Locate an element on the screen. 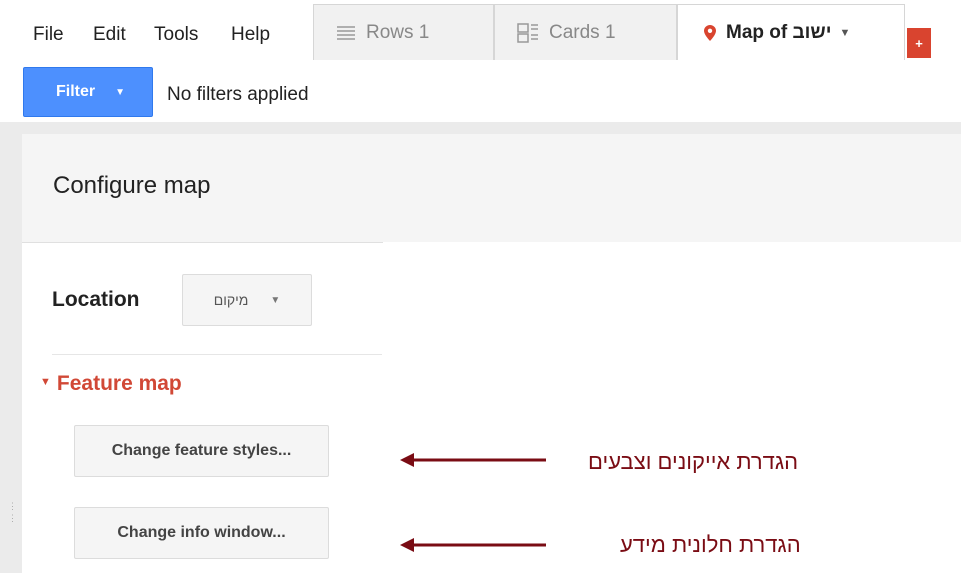 Image resolution: width=961 pixels, height=573 pixels. tab-map: Map of ישוב ▼ is located at coordinates (791, 32).